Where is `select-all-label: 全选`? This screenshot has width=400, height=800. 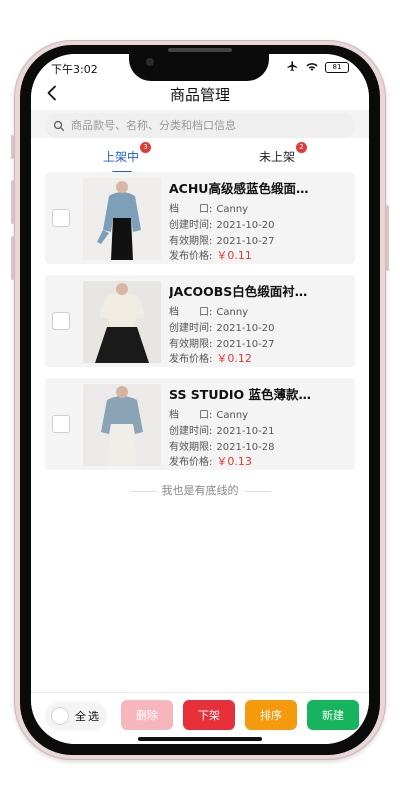
select-all-label: 全选 is located at coordinates (88, 716).